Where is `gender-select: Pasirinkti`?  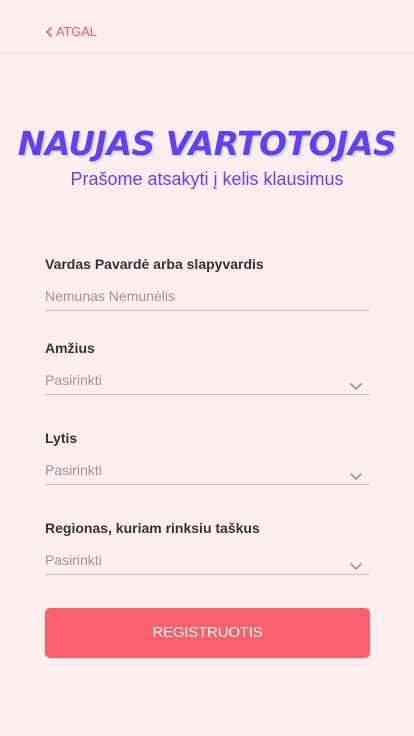
gender-select: Pasirinkti is located at coordinates (207, 472).